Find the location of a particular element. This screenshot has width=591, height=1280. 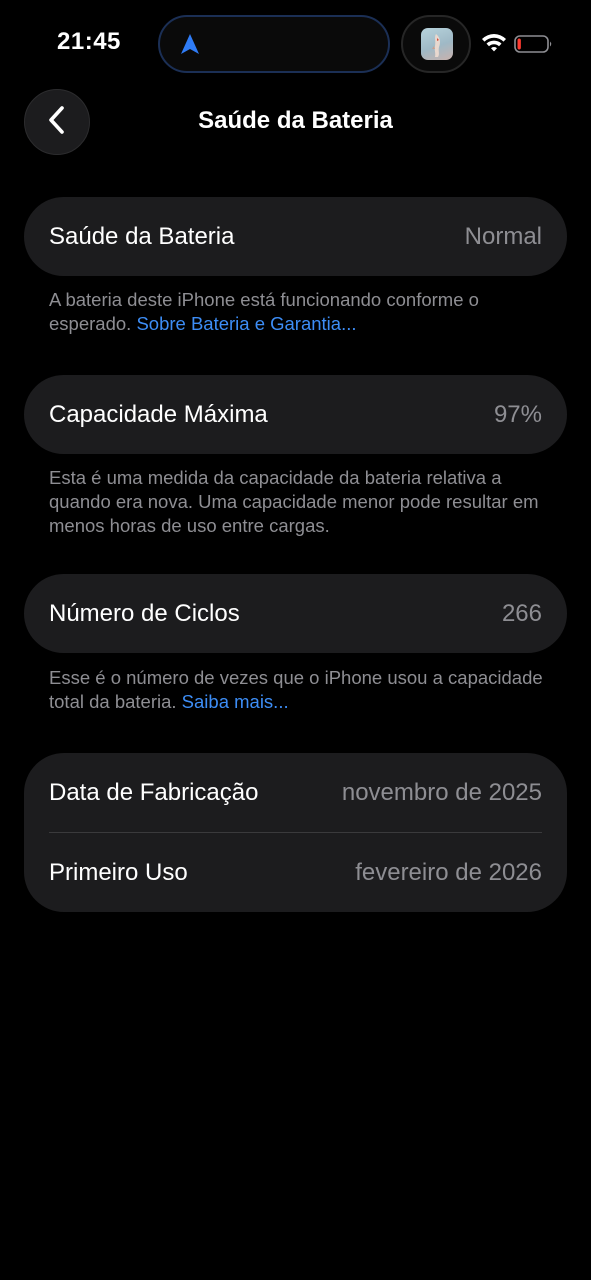

status-time: 21:45 is located at coordinates (89, 41).